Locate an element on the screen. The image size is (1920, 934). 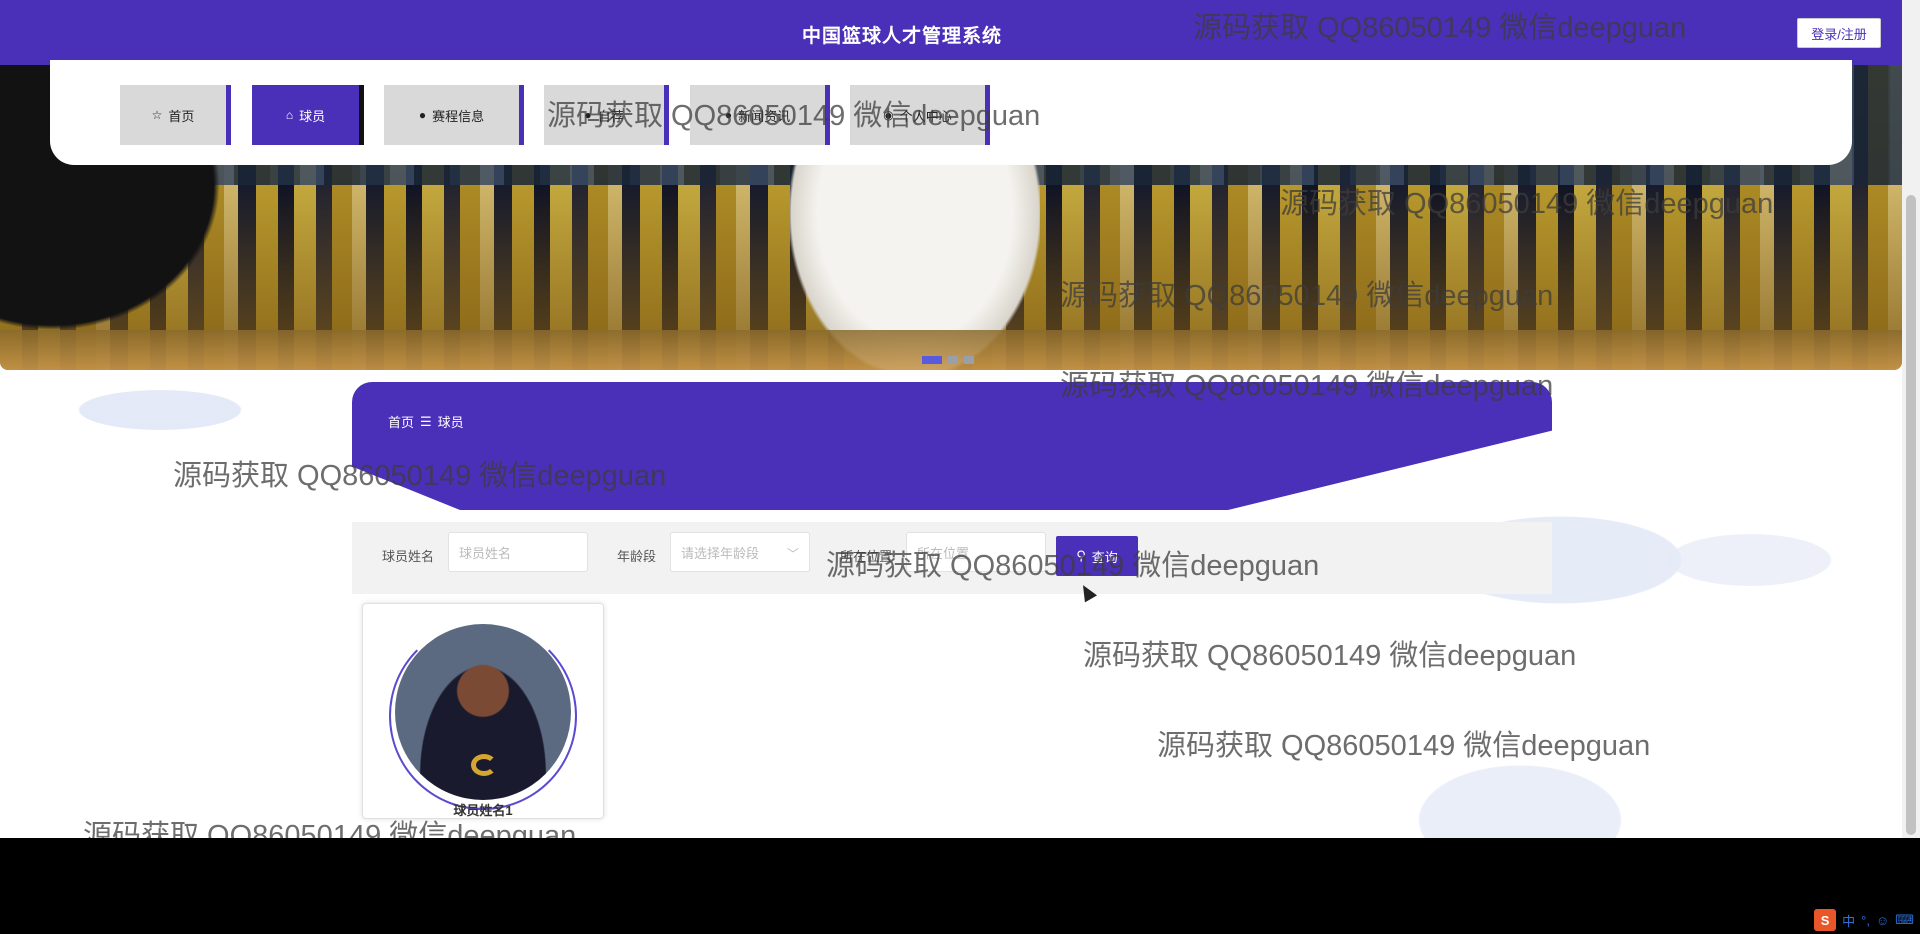
breadcrumb: 首页 ☰ 球员 is located at coordinates (426, 421).